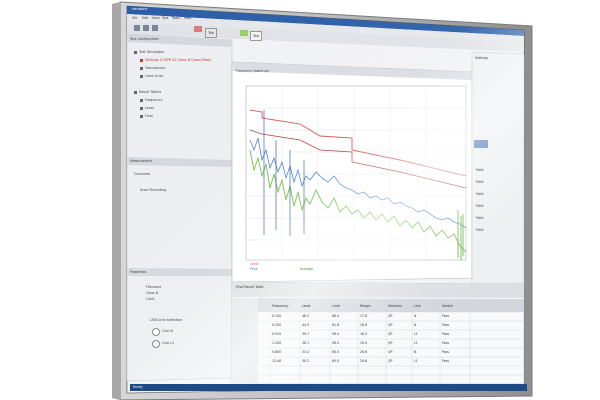  What do you see at coordinates (141, 68) in the screenshot?
I see `transducer-icon` at bounding box center [141, 68].